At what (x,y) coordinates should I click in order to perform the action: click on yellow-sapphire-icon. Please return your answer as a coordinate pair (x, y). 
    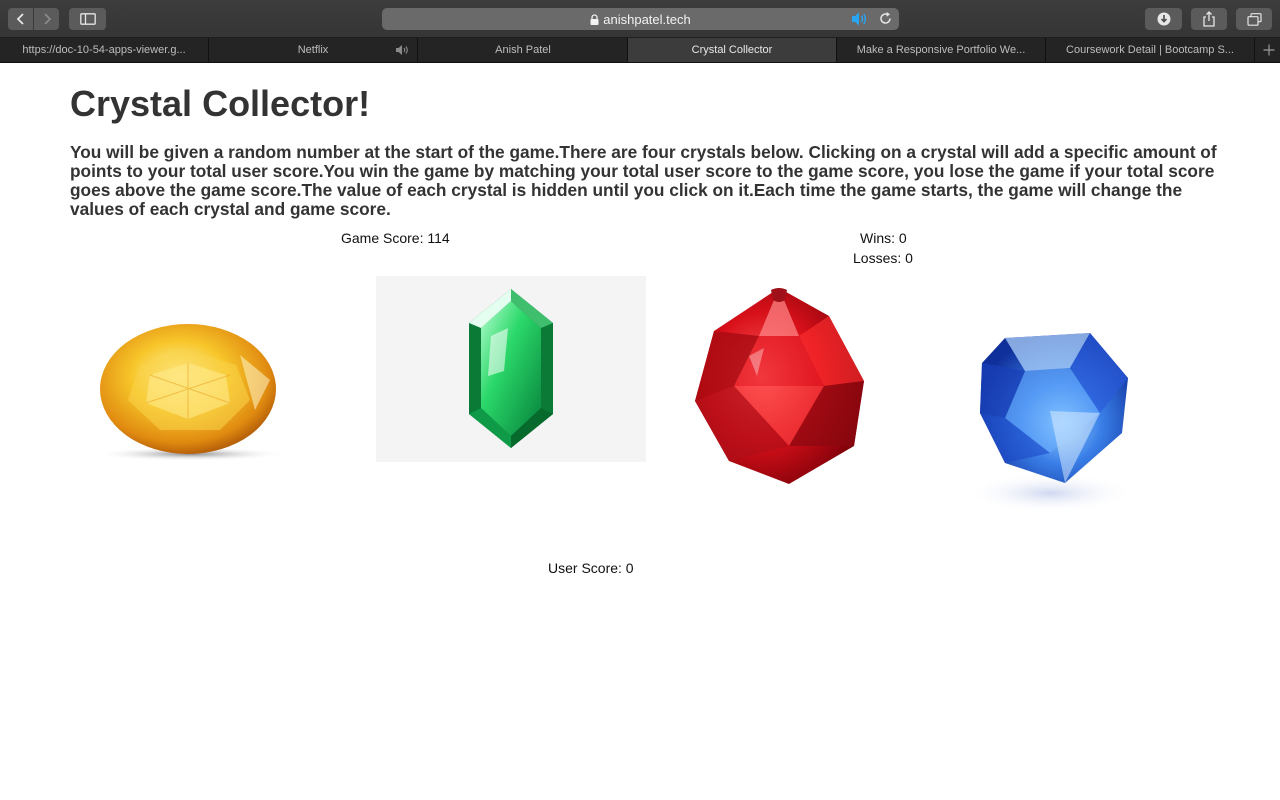
    Looking at the image, I should click on (190, 392).